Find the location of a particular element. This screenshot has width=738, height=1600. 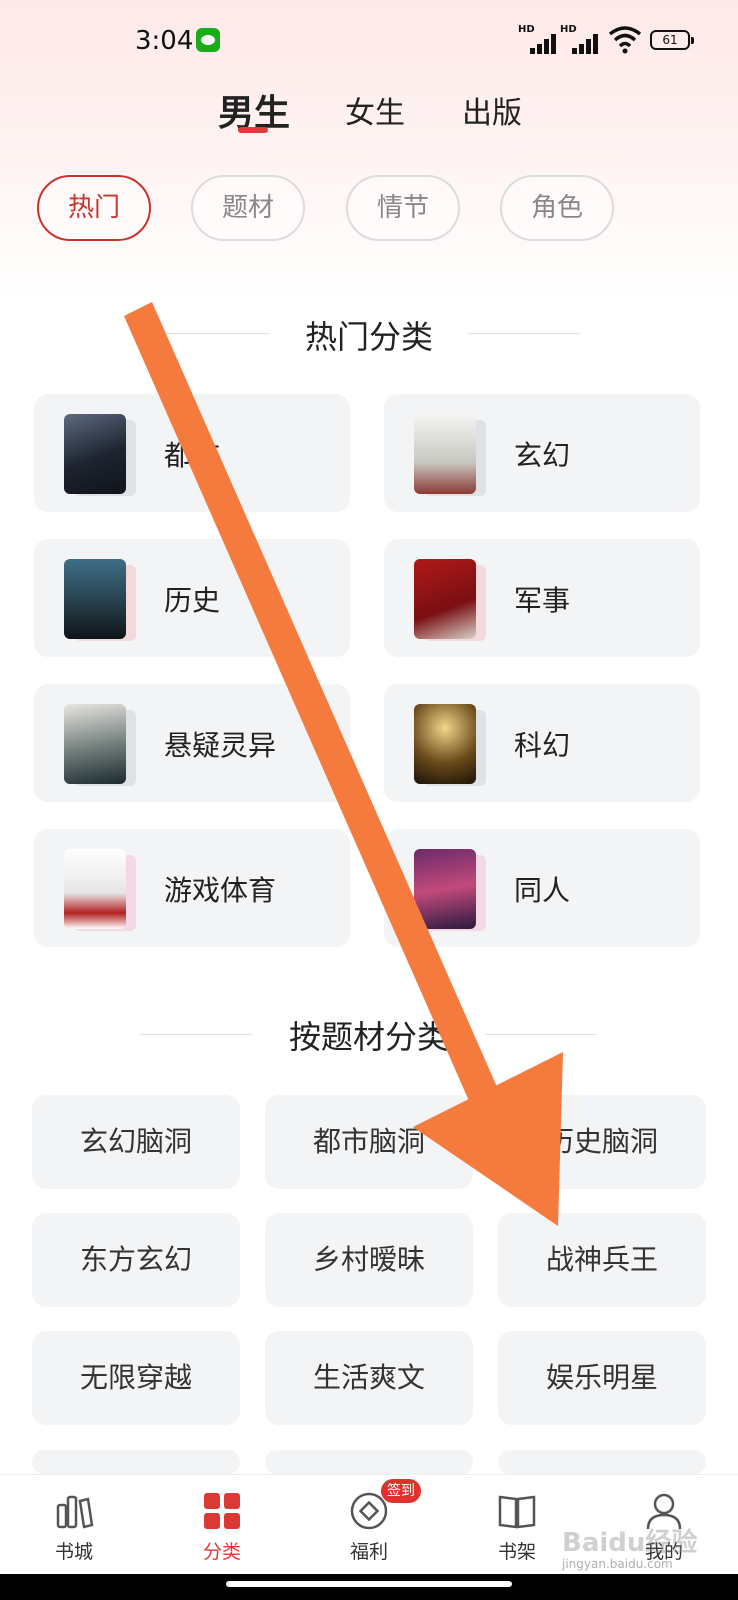

theme-item: 娱乐明星 is located at coordinates (602, 1378).